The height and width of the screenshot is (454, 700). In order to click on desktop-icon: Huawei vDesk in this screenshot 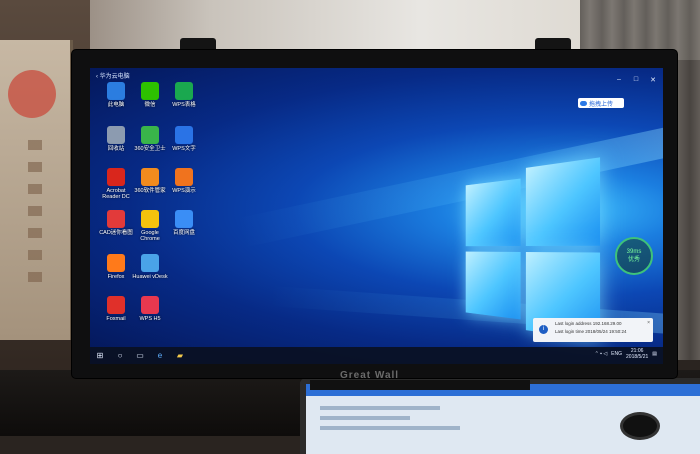, I will do `click(150, 267)`.